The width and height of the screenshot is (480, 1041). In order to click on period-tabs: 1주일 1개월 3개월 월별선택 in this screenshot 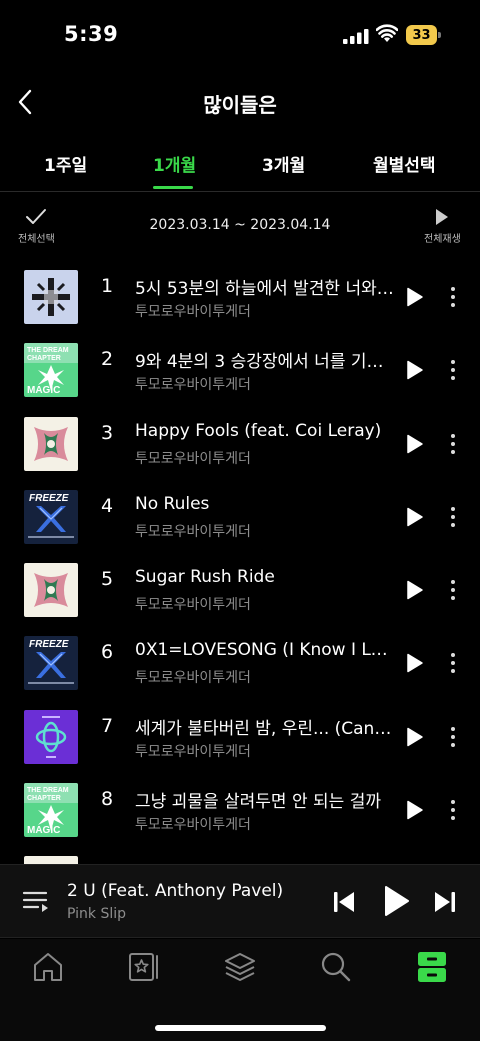, I will do `click(240, 165)`.